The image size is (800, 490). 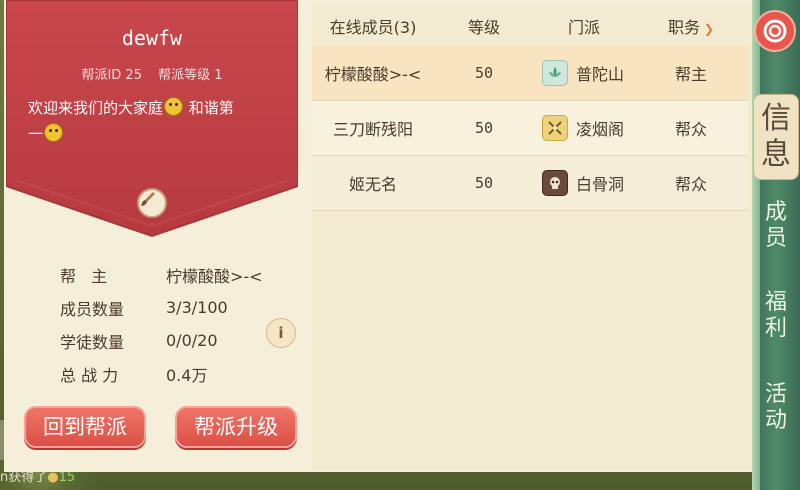 I want to click on tab-activity: 活动, so click(x=776, y=408).